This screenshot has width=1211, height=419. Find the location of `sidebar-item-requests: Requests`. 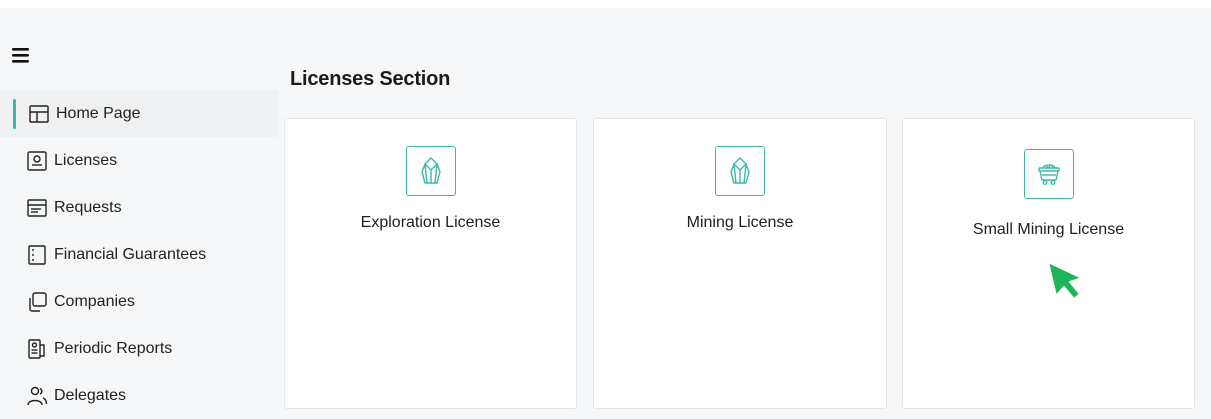

sidebar-item-requests: Requests is located at coordinates (139, 207).